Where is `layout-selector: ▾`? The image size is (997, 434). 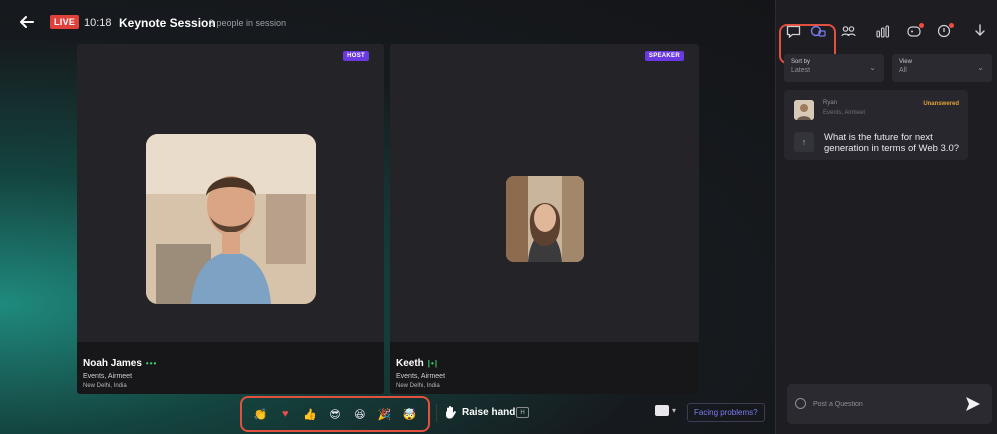
layout-selector: ▾ is located at coordinates (665, 410).